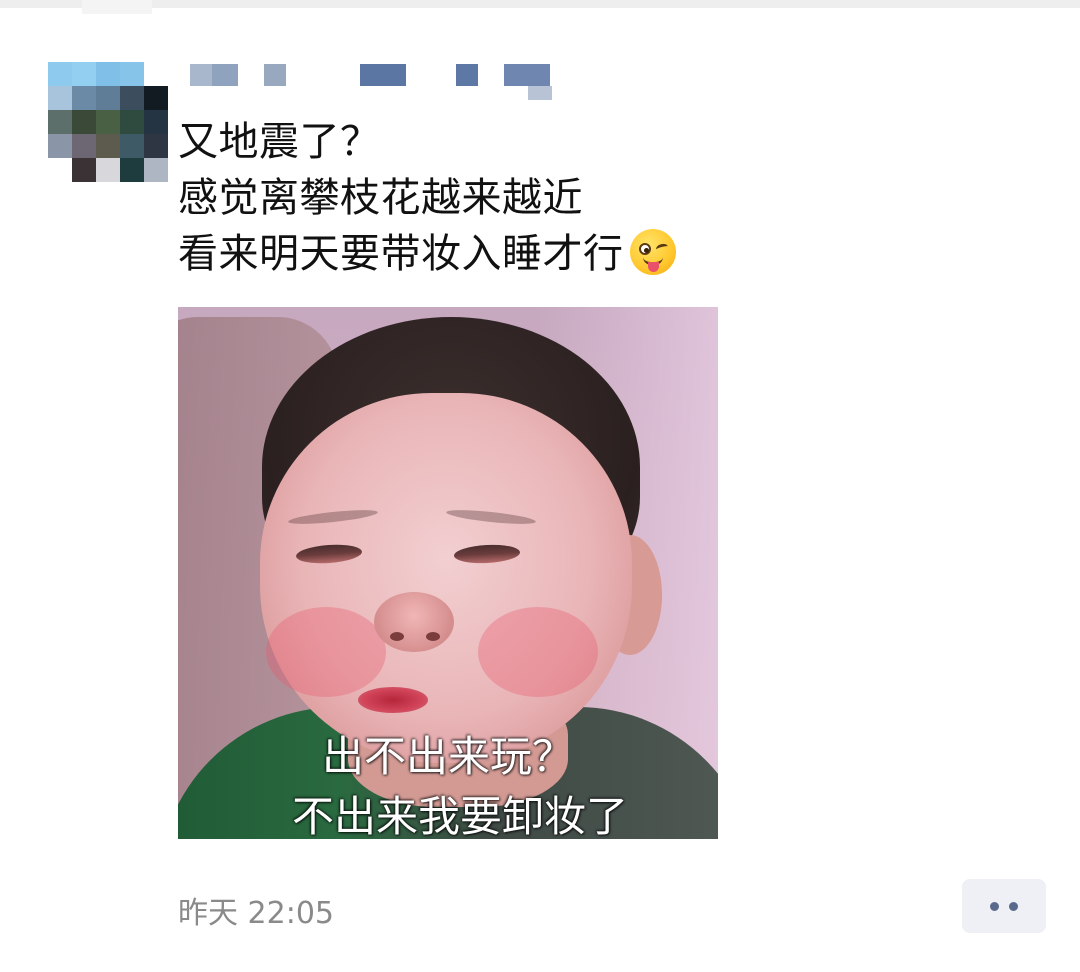  I want to click on meme-nose, so click(414, 622).